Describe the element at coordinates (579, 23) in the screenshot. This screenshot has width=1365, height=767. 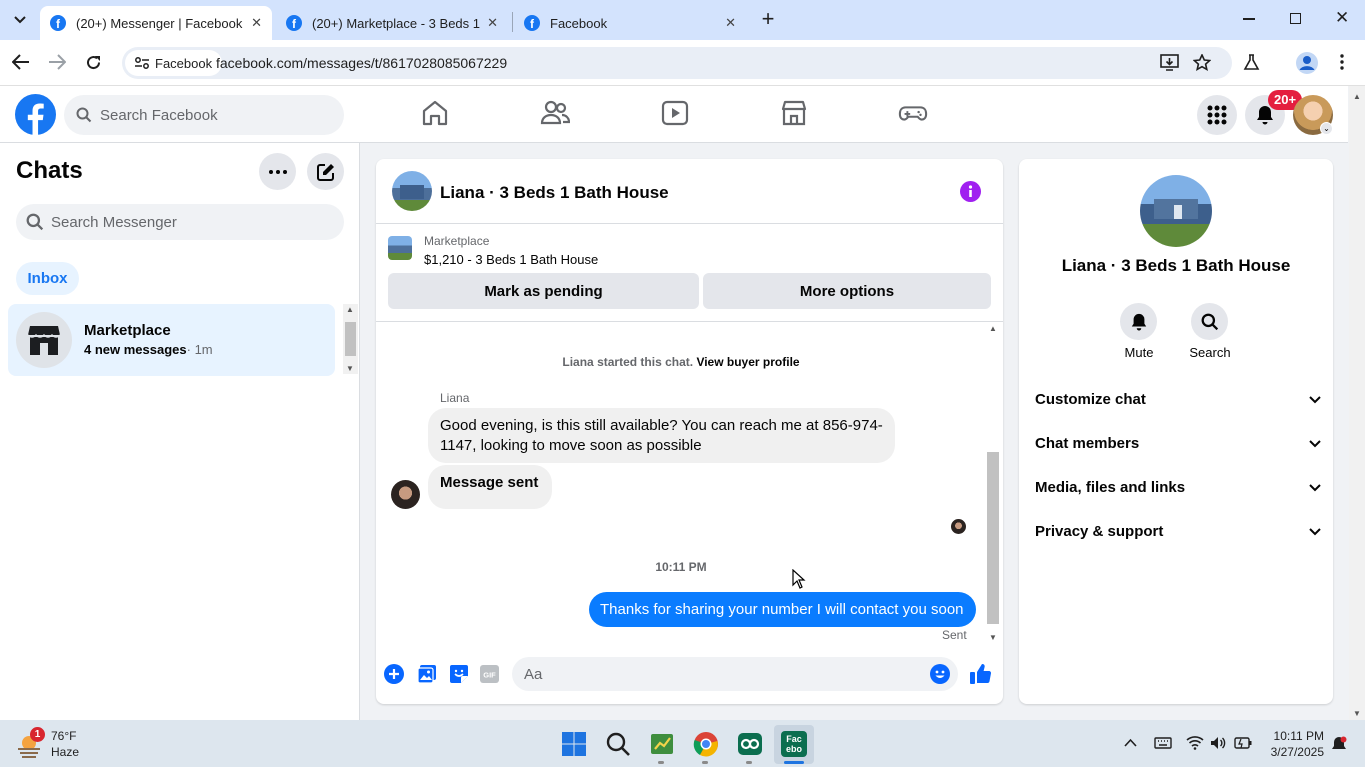
I see `tab-title: Facebook` at that location.